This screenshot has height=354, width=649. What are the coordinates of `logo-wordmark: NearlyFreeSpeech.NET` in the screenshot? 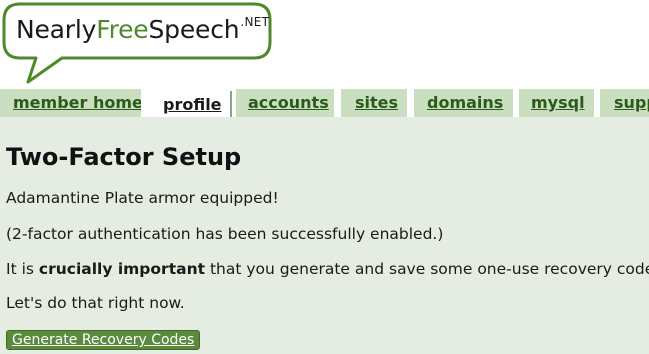 It's located at (142, 29).